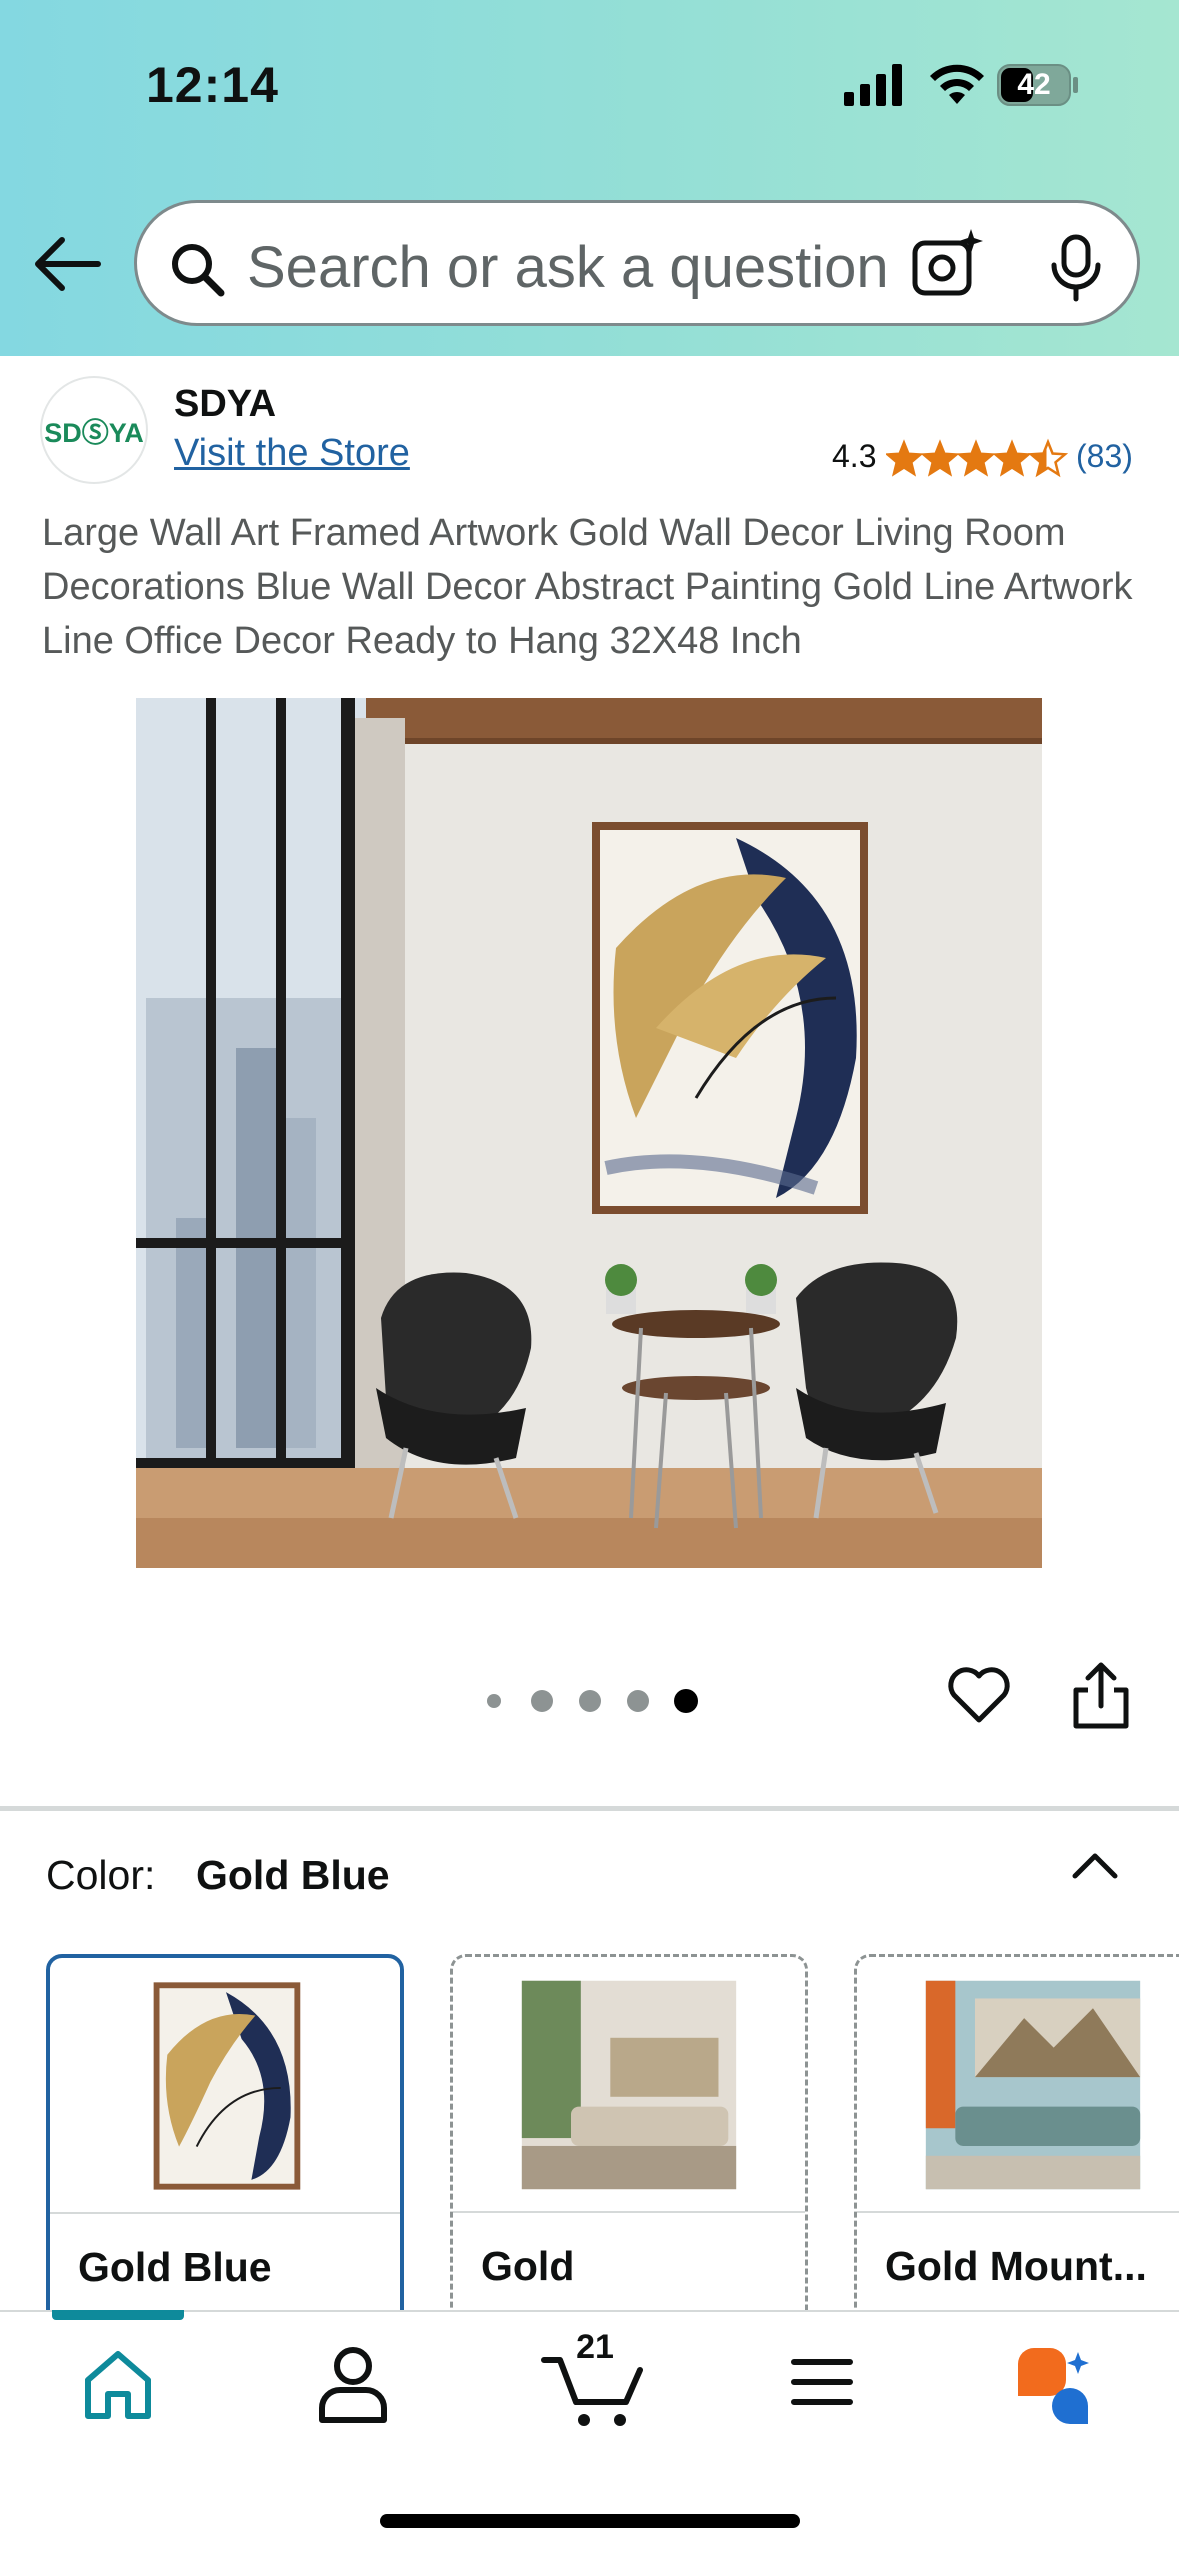 This screenshot has height=2558, width=1179. I want to click on color-option-label: Gold Blue, so click(175, 2267).